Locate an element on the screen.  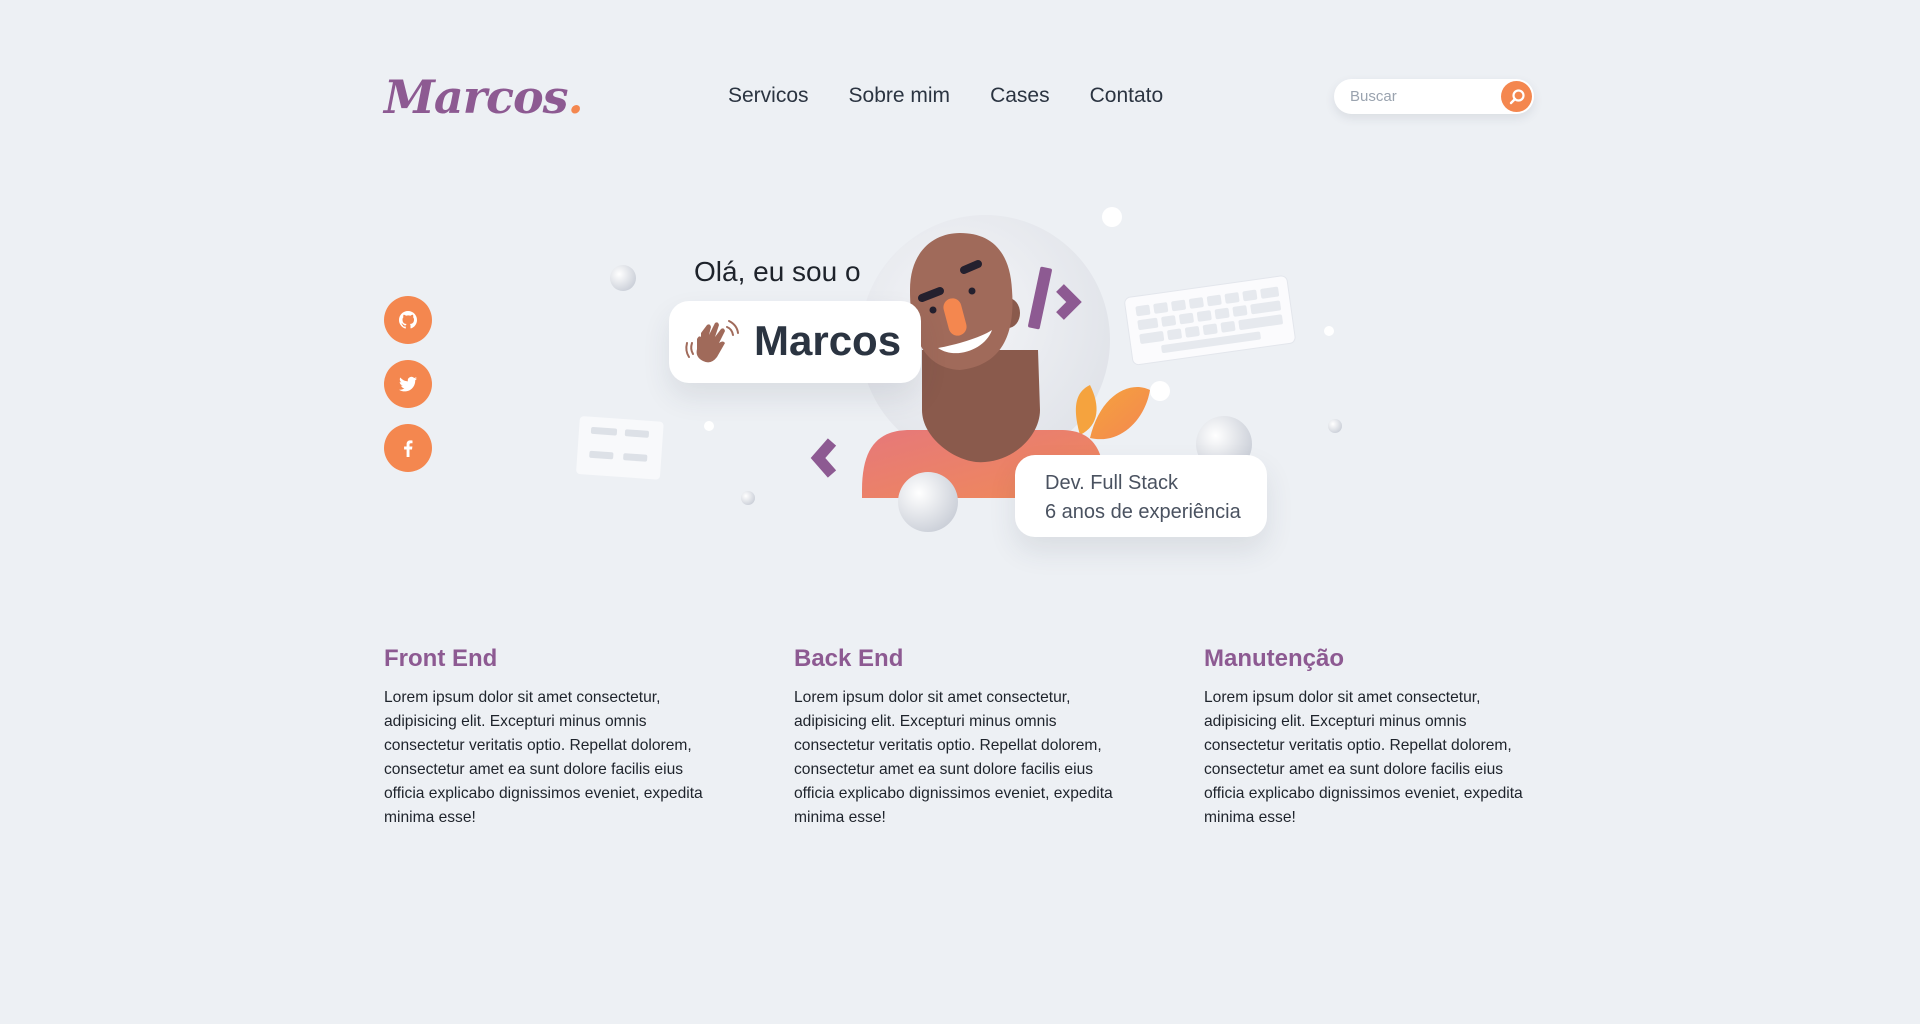
nav-sobre-mim: Sobre mim is located at coordinates (900, 96).